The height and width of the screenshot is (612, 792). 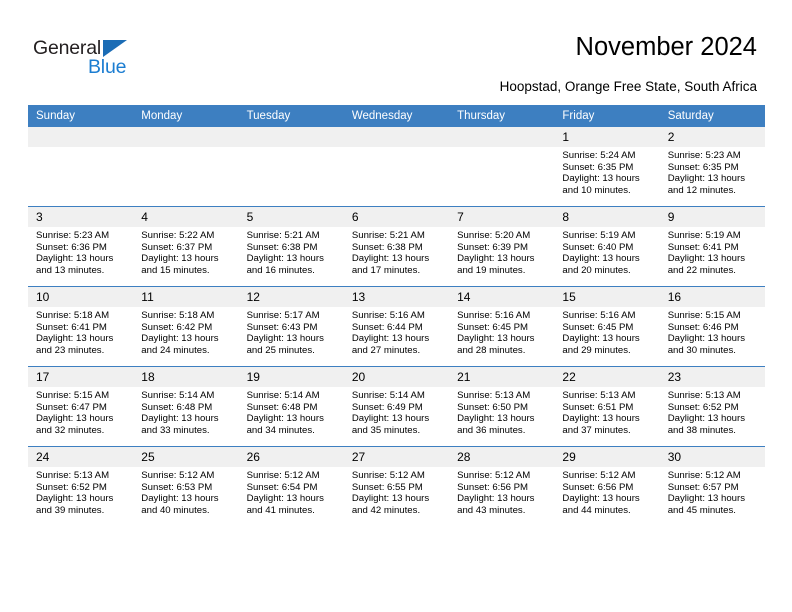 I want to click on day-number: 13, so click(x=396, y=297).